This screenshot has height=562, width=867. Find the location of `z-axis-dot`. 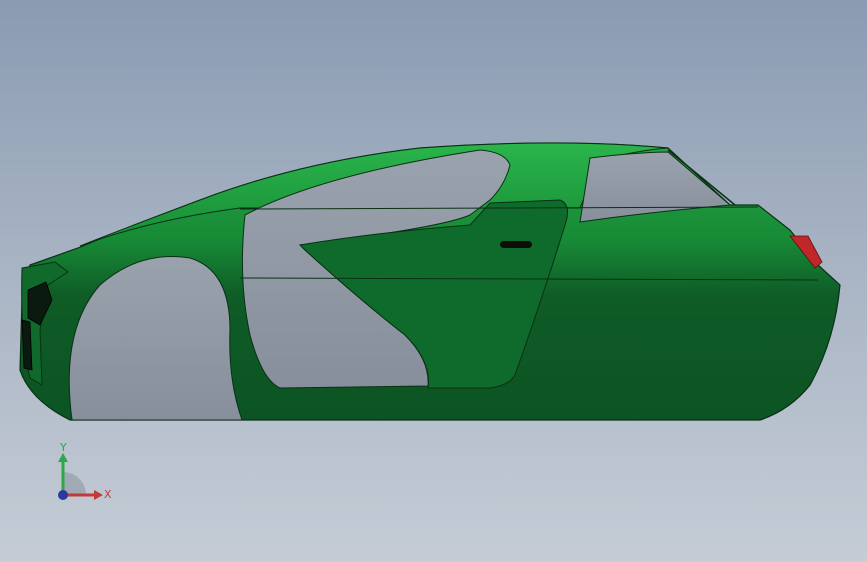

z-axis-dot is located at coordinates (63, 495).